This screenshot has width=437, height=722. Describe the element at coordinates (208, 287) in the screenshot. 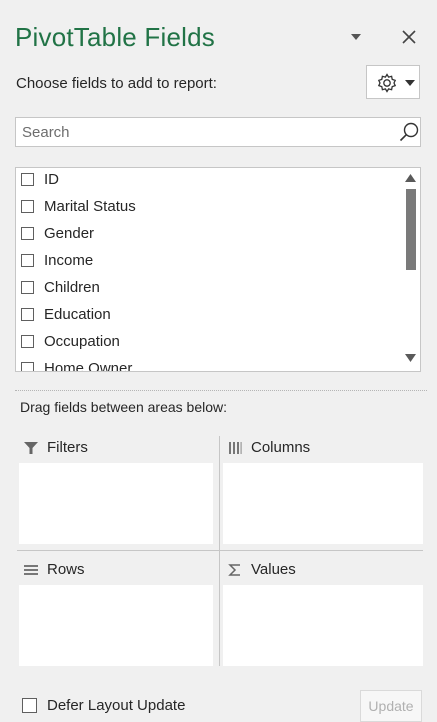

I see `field-item-children: Children` at that location.